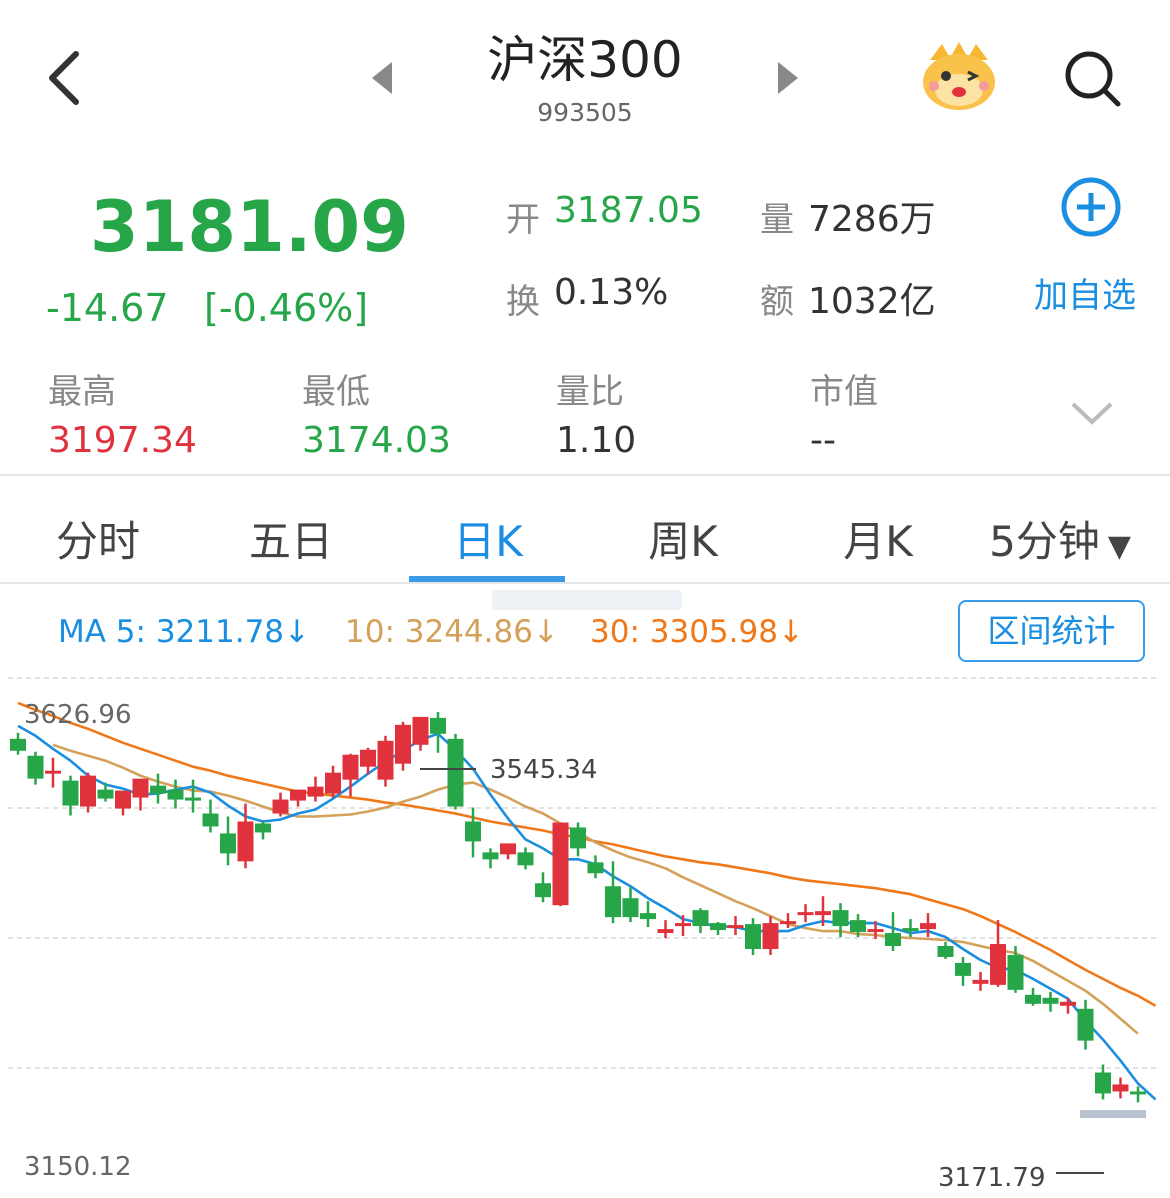  Describe the element at coordinates (823, 440) in the screenshot. I see `market-cap-value: --` at that location.